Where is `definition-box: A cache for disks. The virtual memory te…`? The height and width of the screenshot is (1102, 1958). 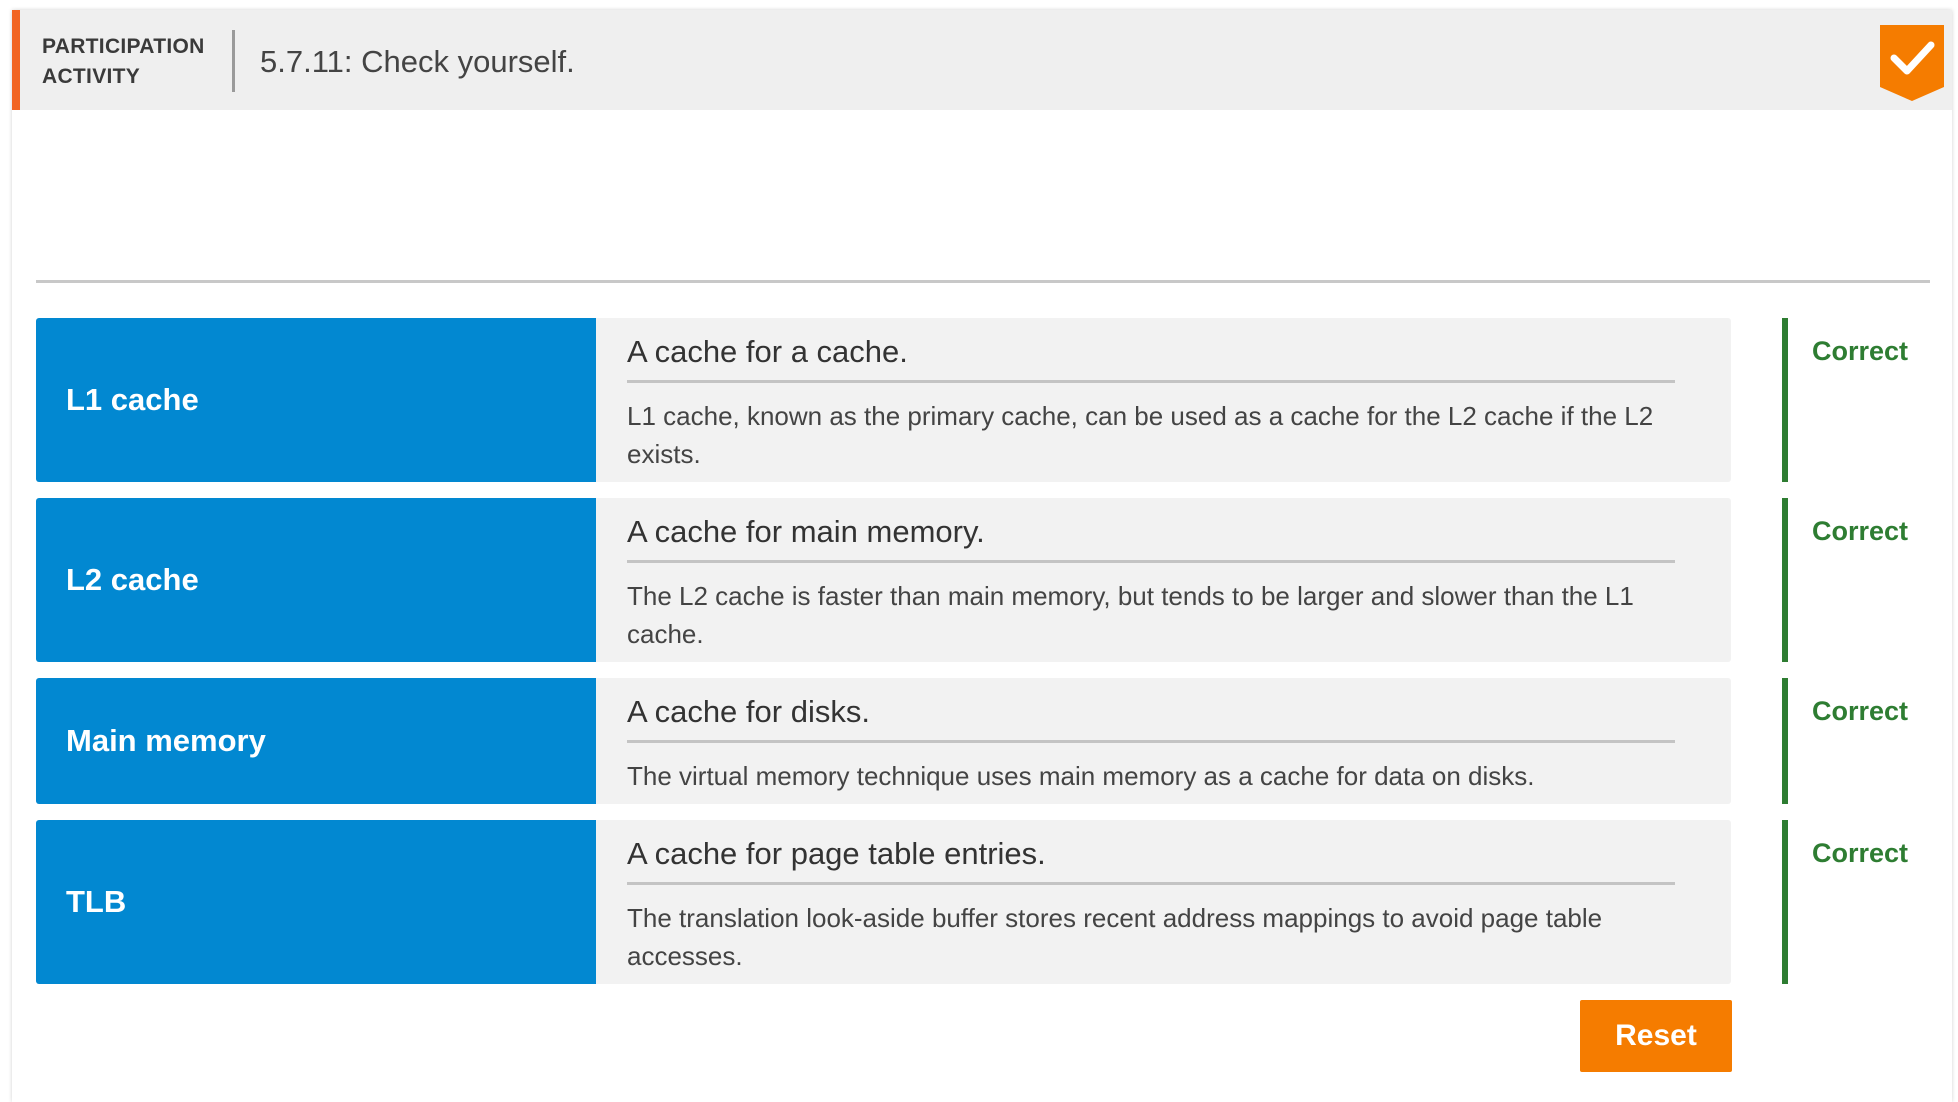 definition-box: A cache for disks. The virtual memory te… is located at coordinates (1163, 741).